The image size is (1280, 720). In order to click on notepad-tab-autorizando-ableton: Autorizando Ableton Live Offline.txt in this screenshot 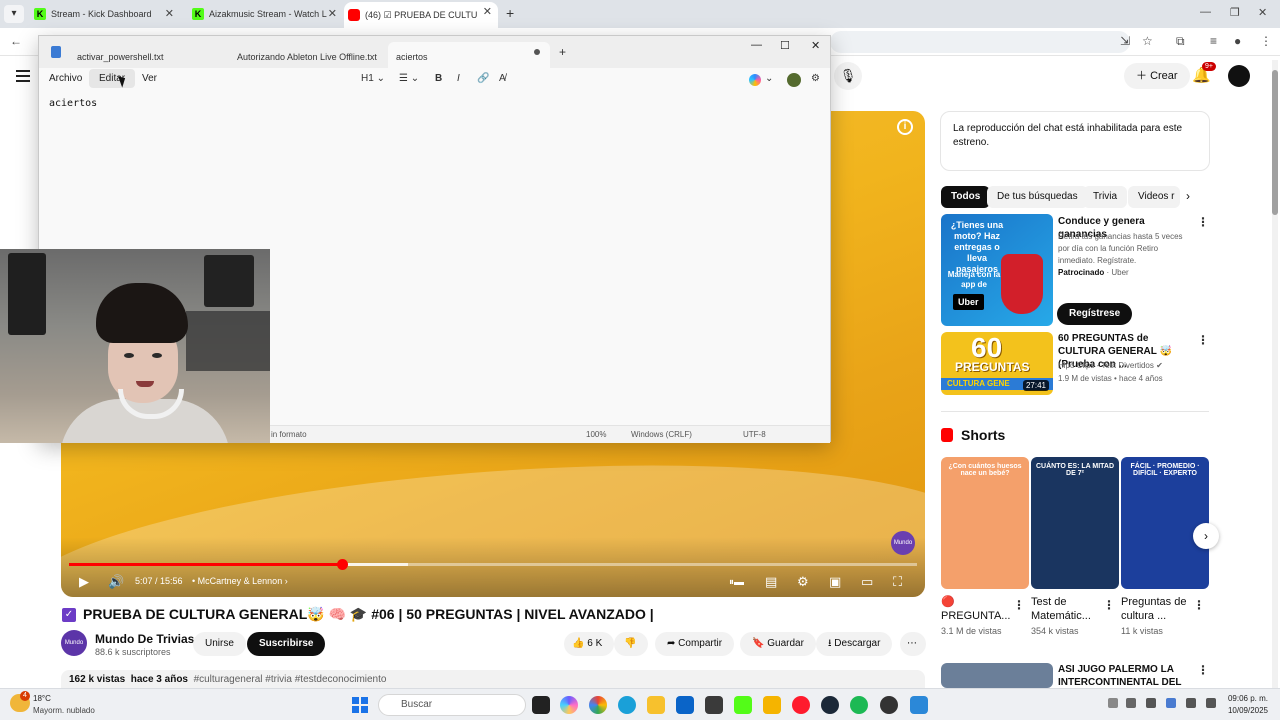, I will do `click(314, 55)`.